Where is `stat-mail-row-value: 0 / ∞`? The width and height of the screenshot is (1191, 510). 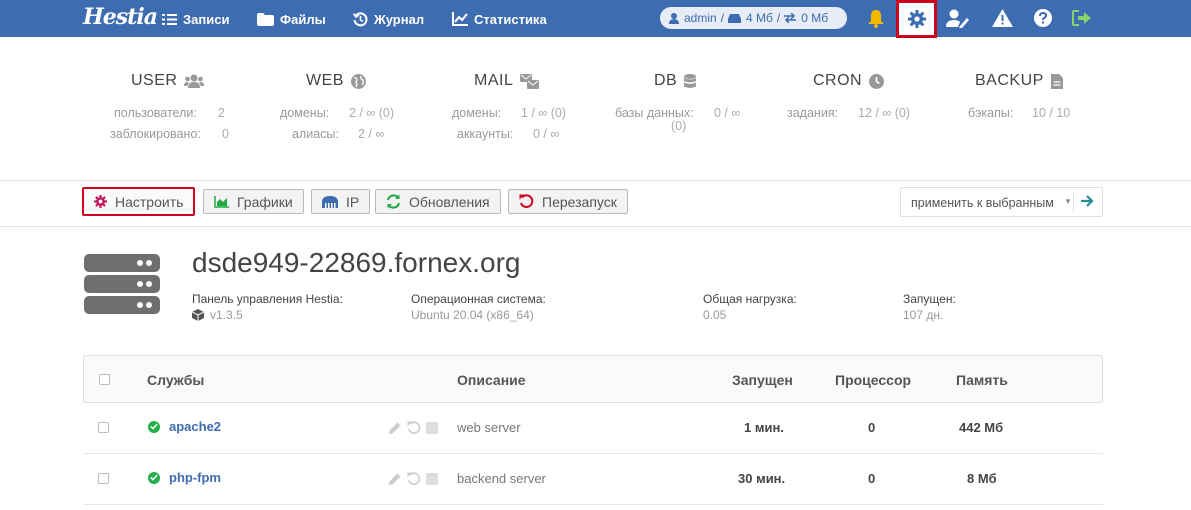
stat-mail-row-value: 0 / ∞ is located at coordinates (546, 134).